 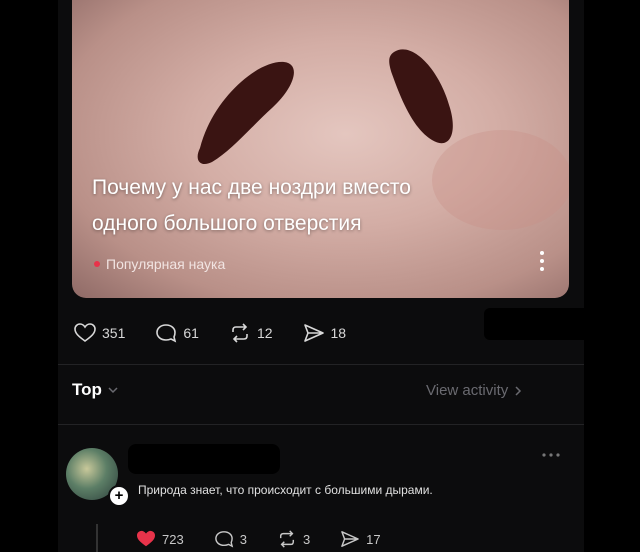 I want to click on like-count: 351, so click(x=114, y=333).